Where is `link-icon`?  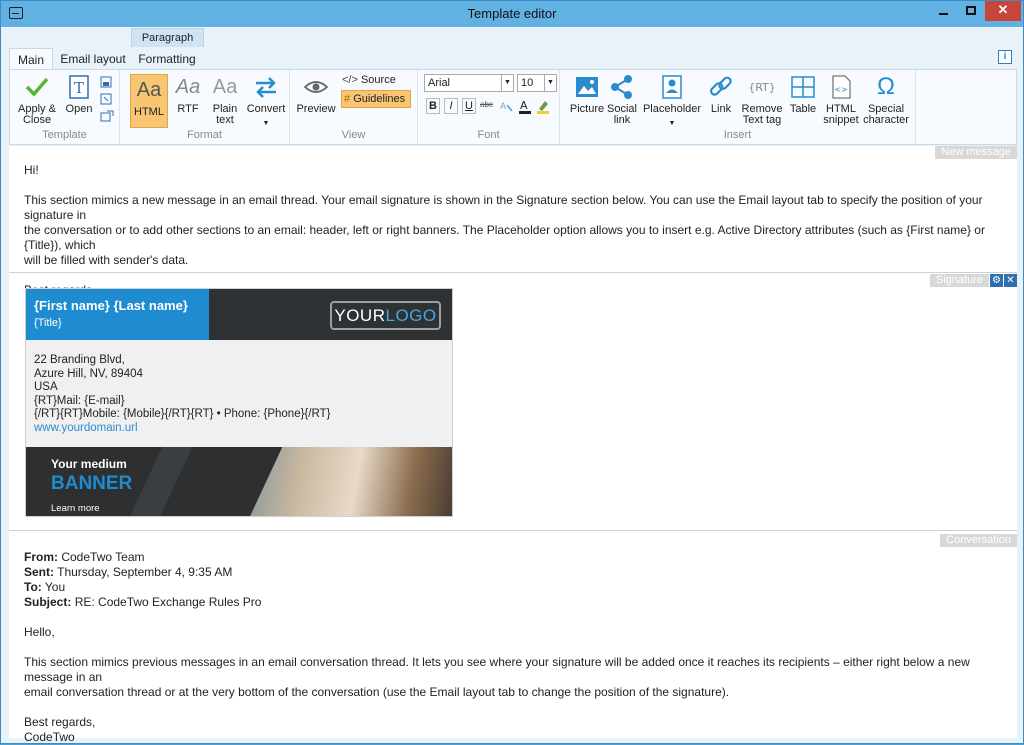 link-icon is located at coordinates (721, 87).